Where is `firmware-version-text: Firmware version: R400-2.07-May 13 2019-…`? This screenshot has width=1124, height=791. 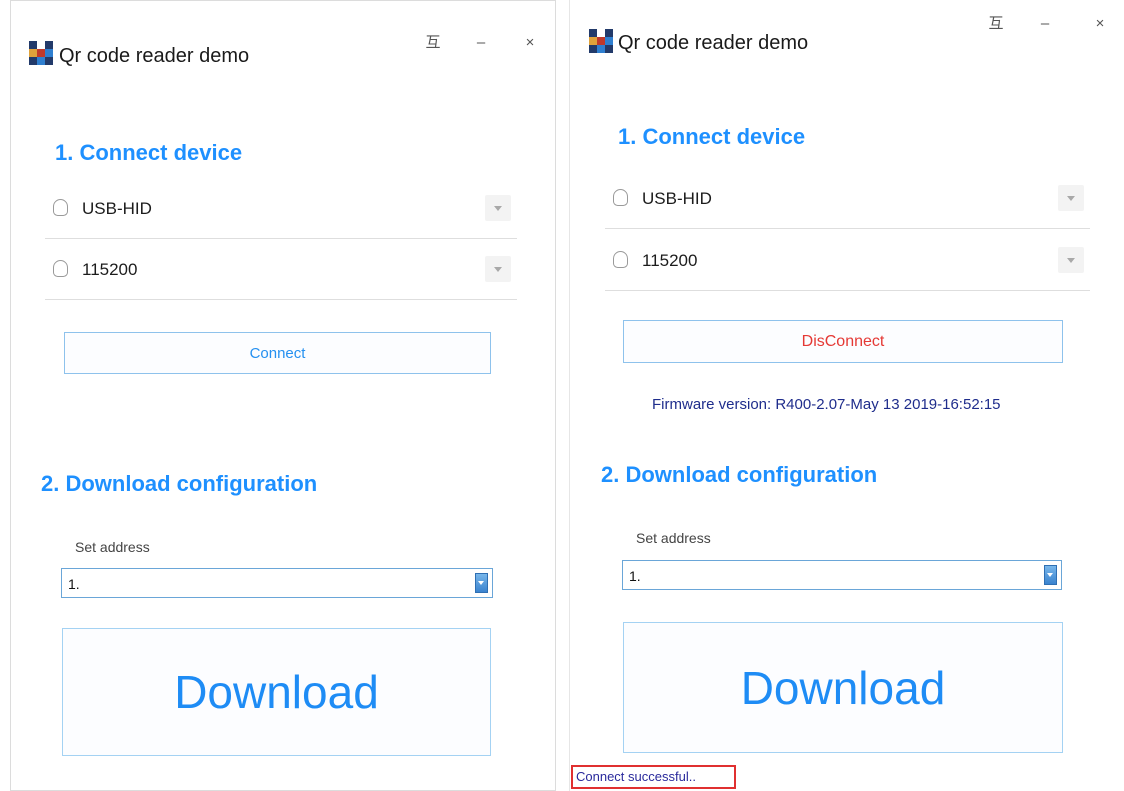
firmware-version-text: Firmware version: R400-2.07-May 13 2019-… is located at coordinates (826, 404).